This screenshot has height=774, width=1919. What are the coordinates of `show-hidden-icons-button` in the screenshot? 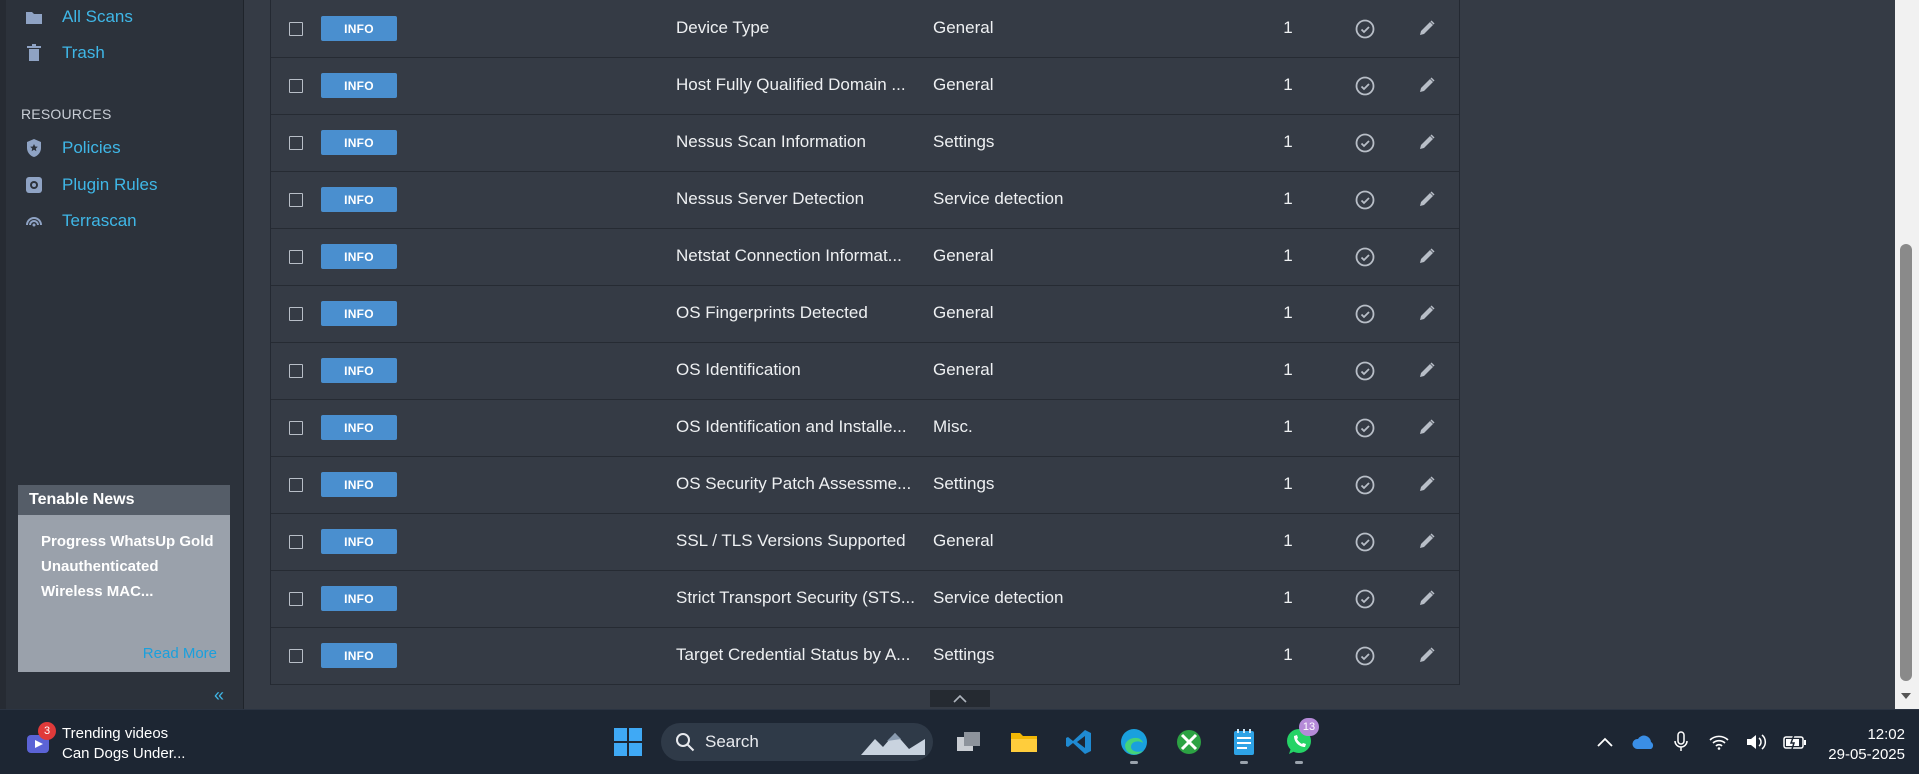 It's located at (1605, 742).